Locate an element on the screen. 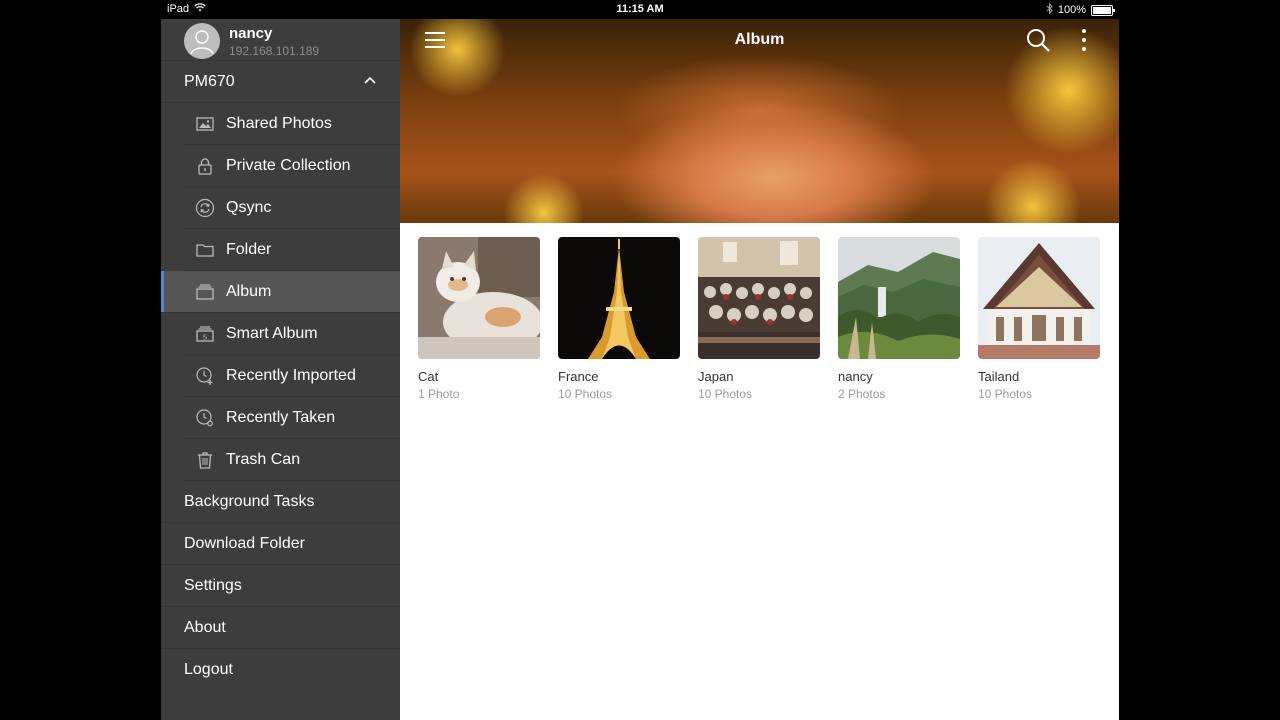 The height and width of the screenshot is (720, 1280). sidebar-item-shared-photos: Shared Photos is located at coordinates (292, 124).